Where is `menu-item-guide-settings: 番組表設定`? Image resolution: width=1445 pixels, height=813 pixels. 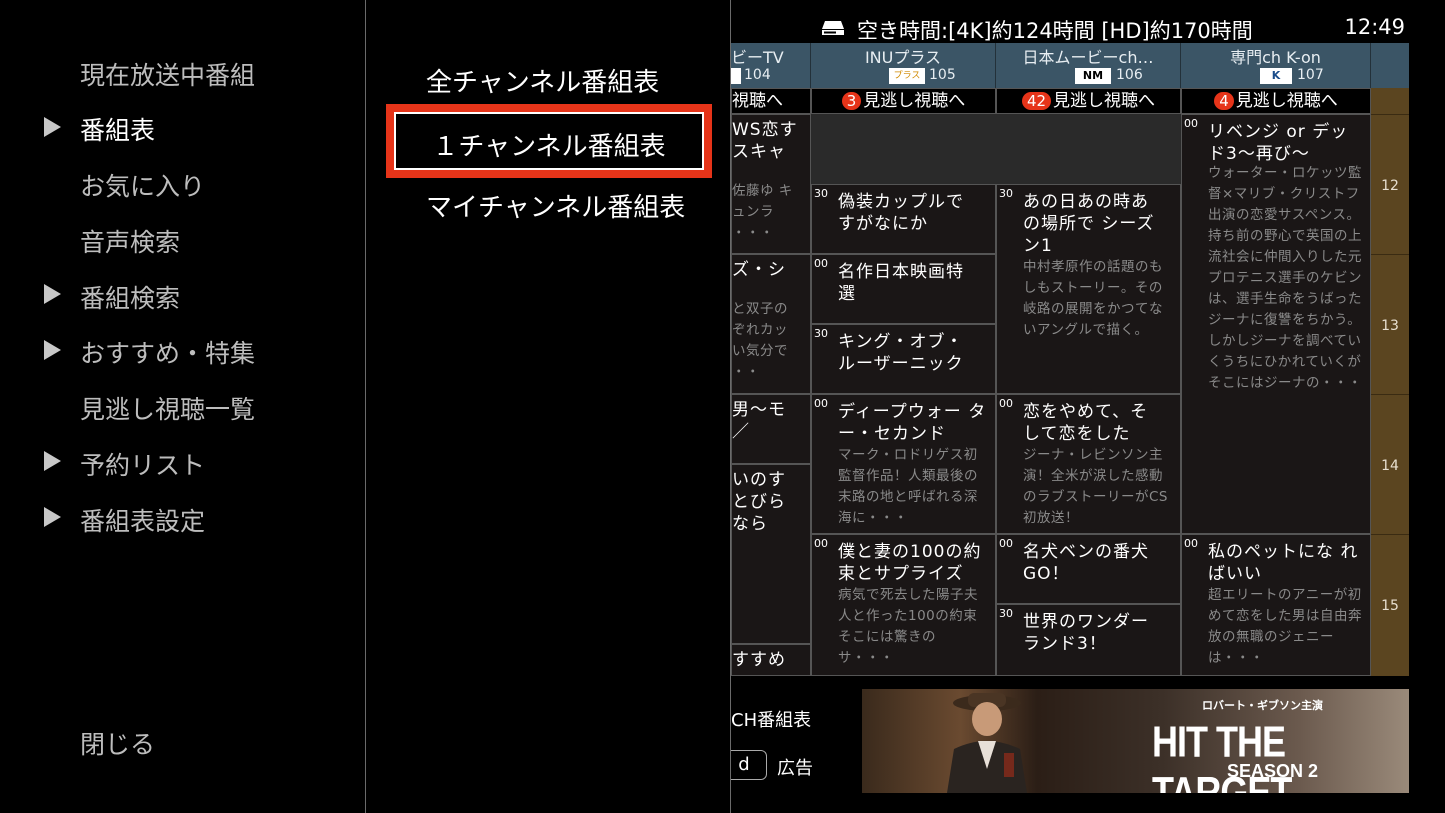
menu-item-guide-settings: 番組表設定 is located at coordinates (142, 520).